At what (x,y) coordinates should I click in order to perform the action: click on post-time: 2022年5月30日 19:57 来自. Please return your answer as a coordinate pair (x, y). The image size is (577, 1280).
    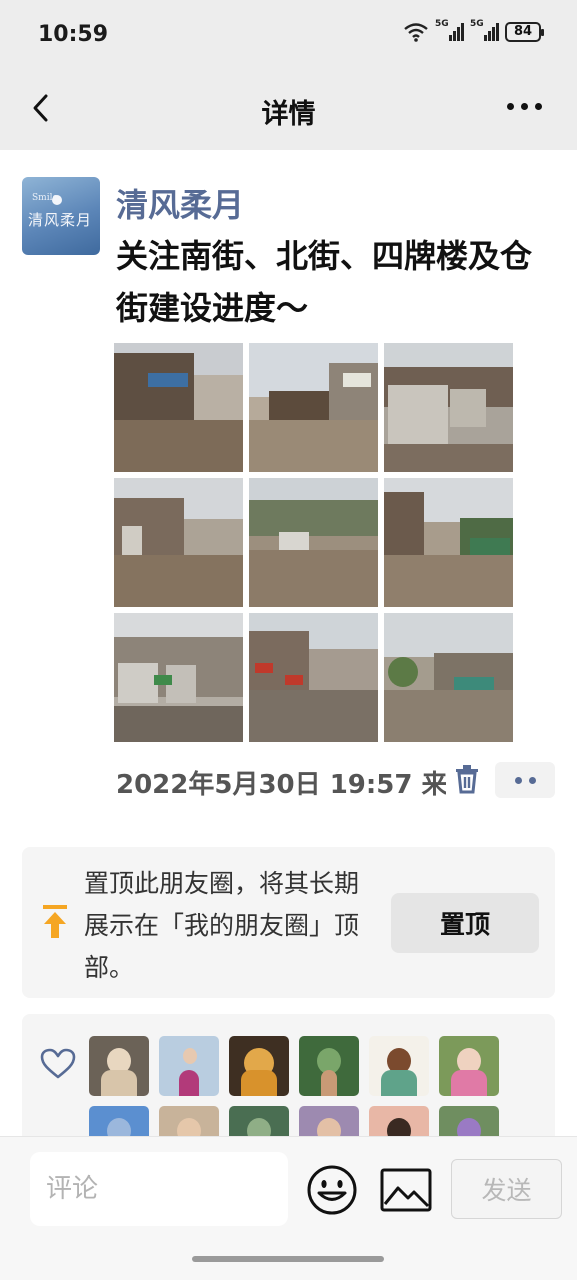
    Looking at the image, I should click on (281, 785).